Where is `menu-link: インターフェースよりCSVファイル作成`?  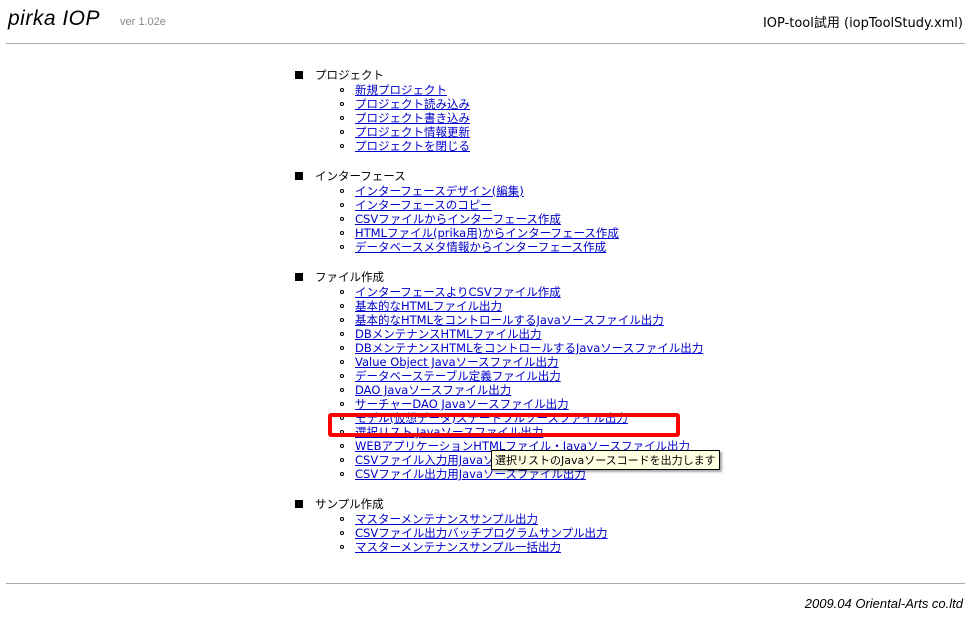 menu-link: インターフェースよりCSVファイル作成 is located at coordinates (458, 292).